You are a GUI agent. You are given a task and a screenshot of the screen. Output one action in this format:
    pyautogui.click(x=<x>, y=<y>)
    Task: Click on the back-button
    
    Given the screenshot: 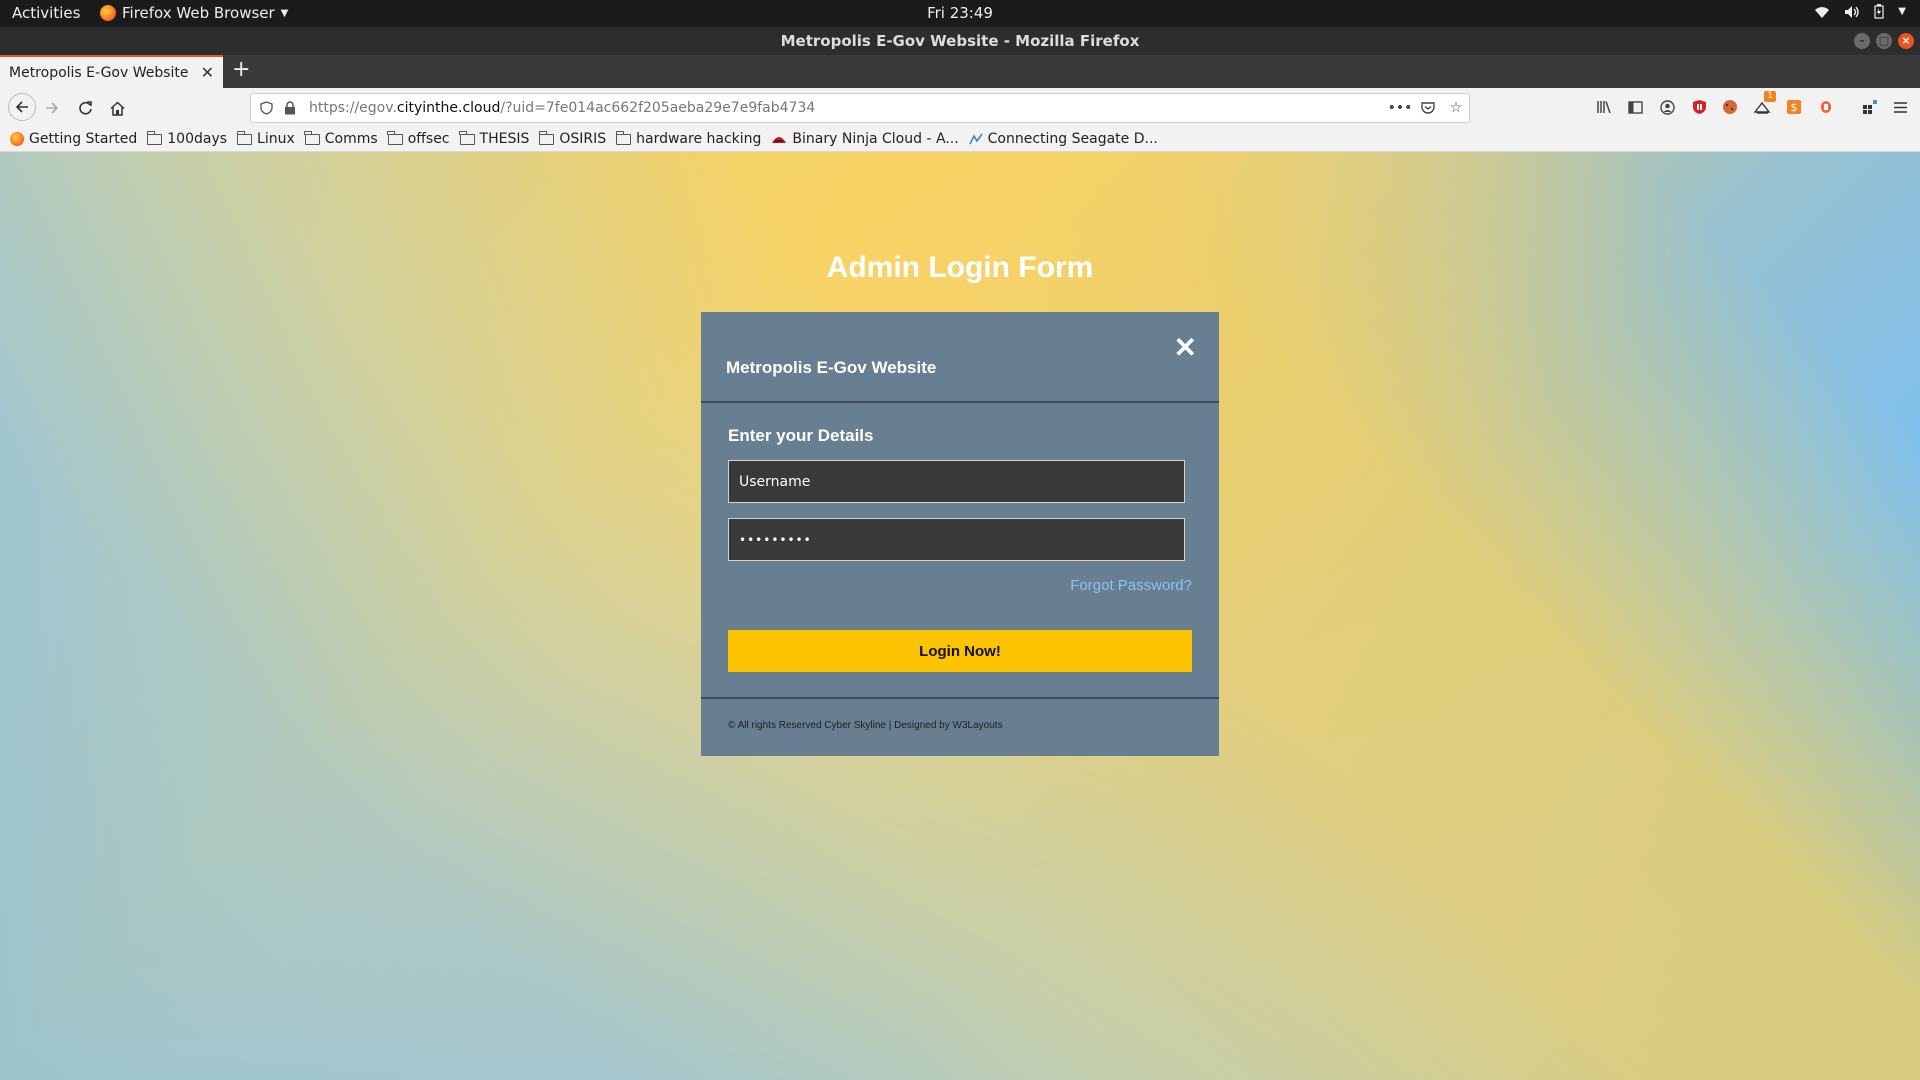 What is the action you would take?
    pyautogui.click(x=22, y=107)
    